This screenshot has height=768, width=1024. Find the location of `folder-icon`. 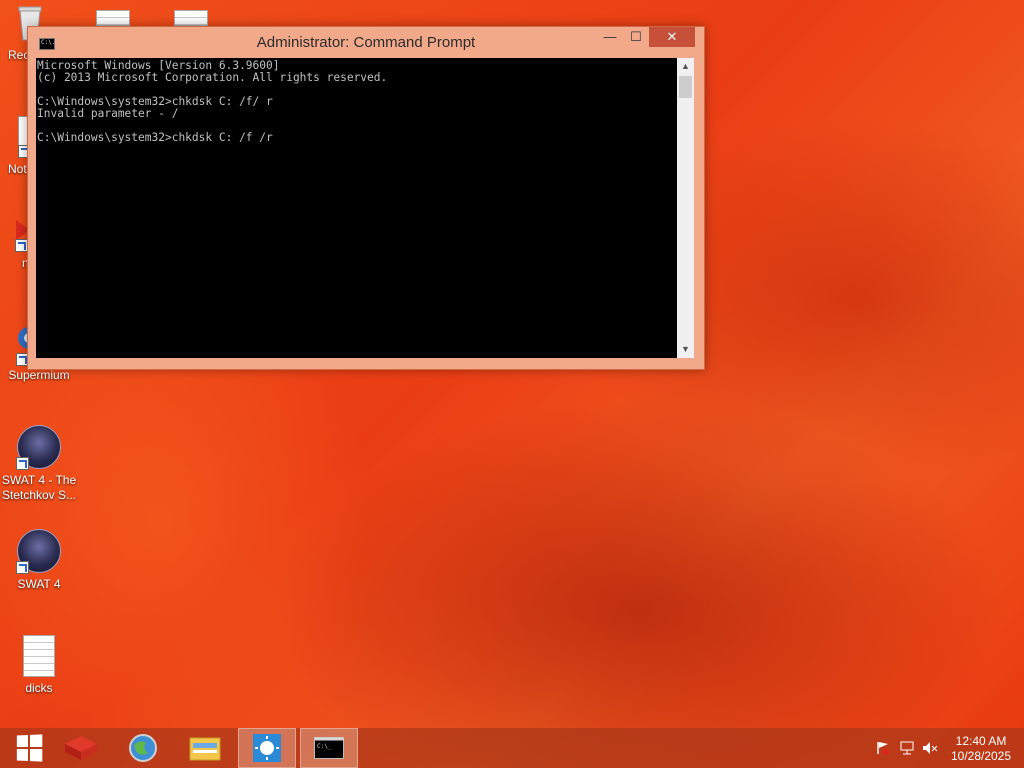

folder-icon is located at coordinates (205, 749).